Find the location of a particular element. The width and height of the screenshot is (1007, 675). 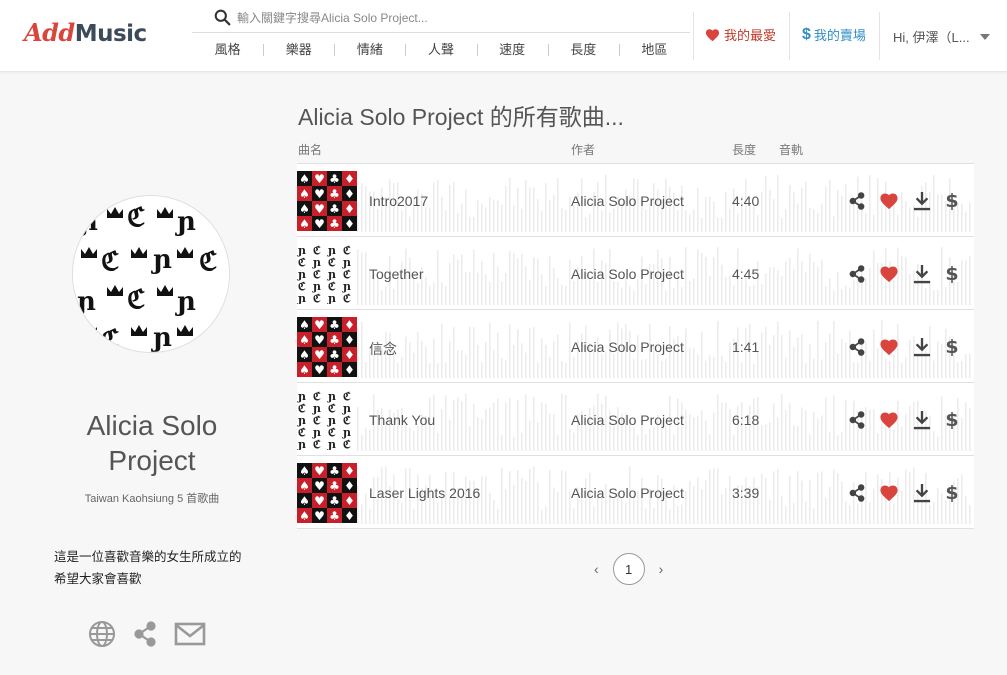

mail-icon is located at coordinates (190, 634).